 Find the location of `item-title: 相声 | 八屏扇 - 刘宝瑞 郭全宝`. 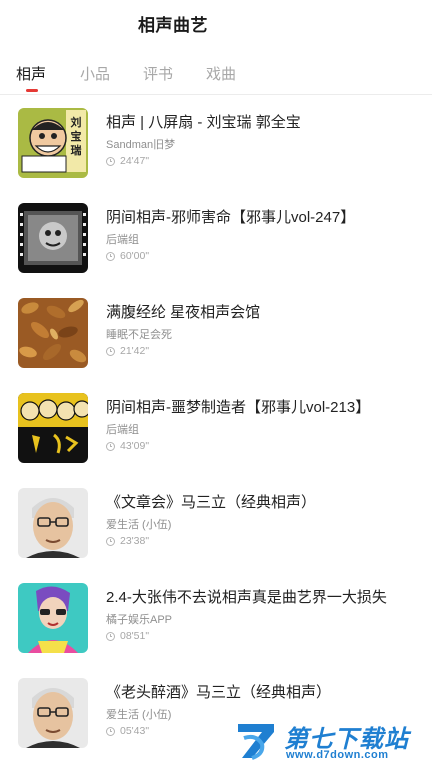

item-title: 相声 | 八屏扇 - 刘宝瑞 郭全宝 is located at coordinates (203, 122).